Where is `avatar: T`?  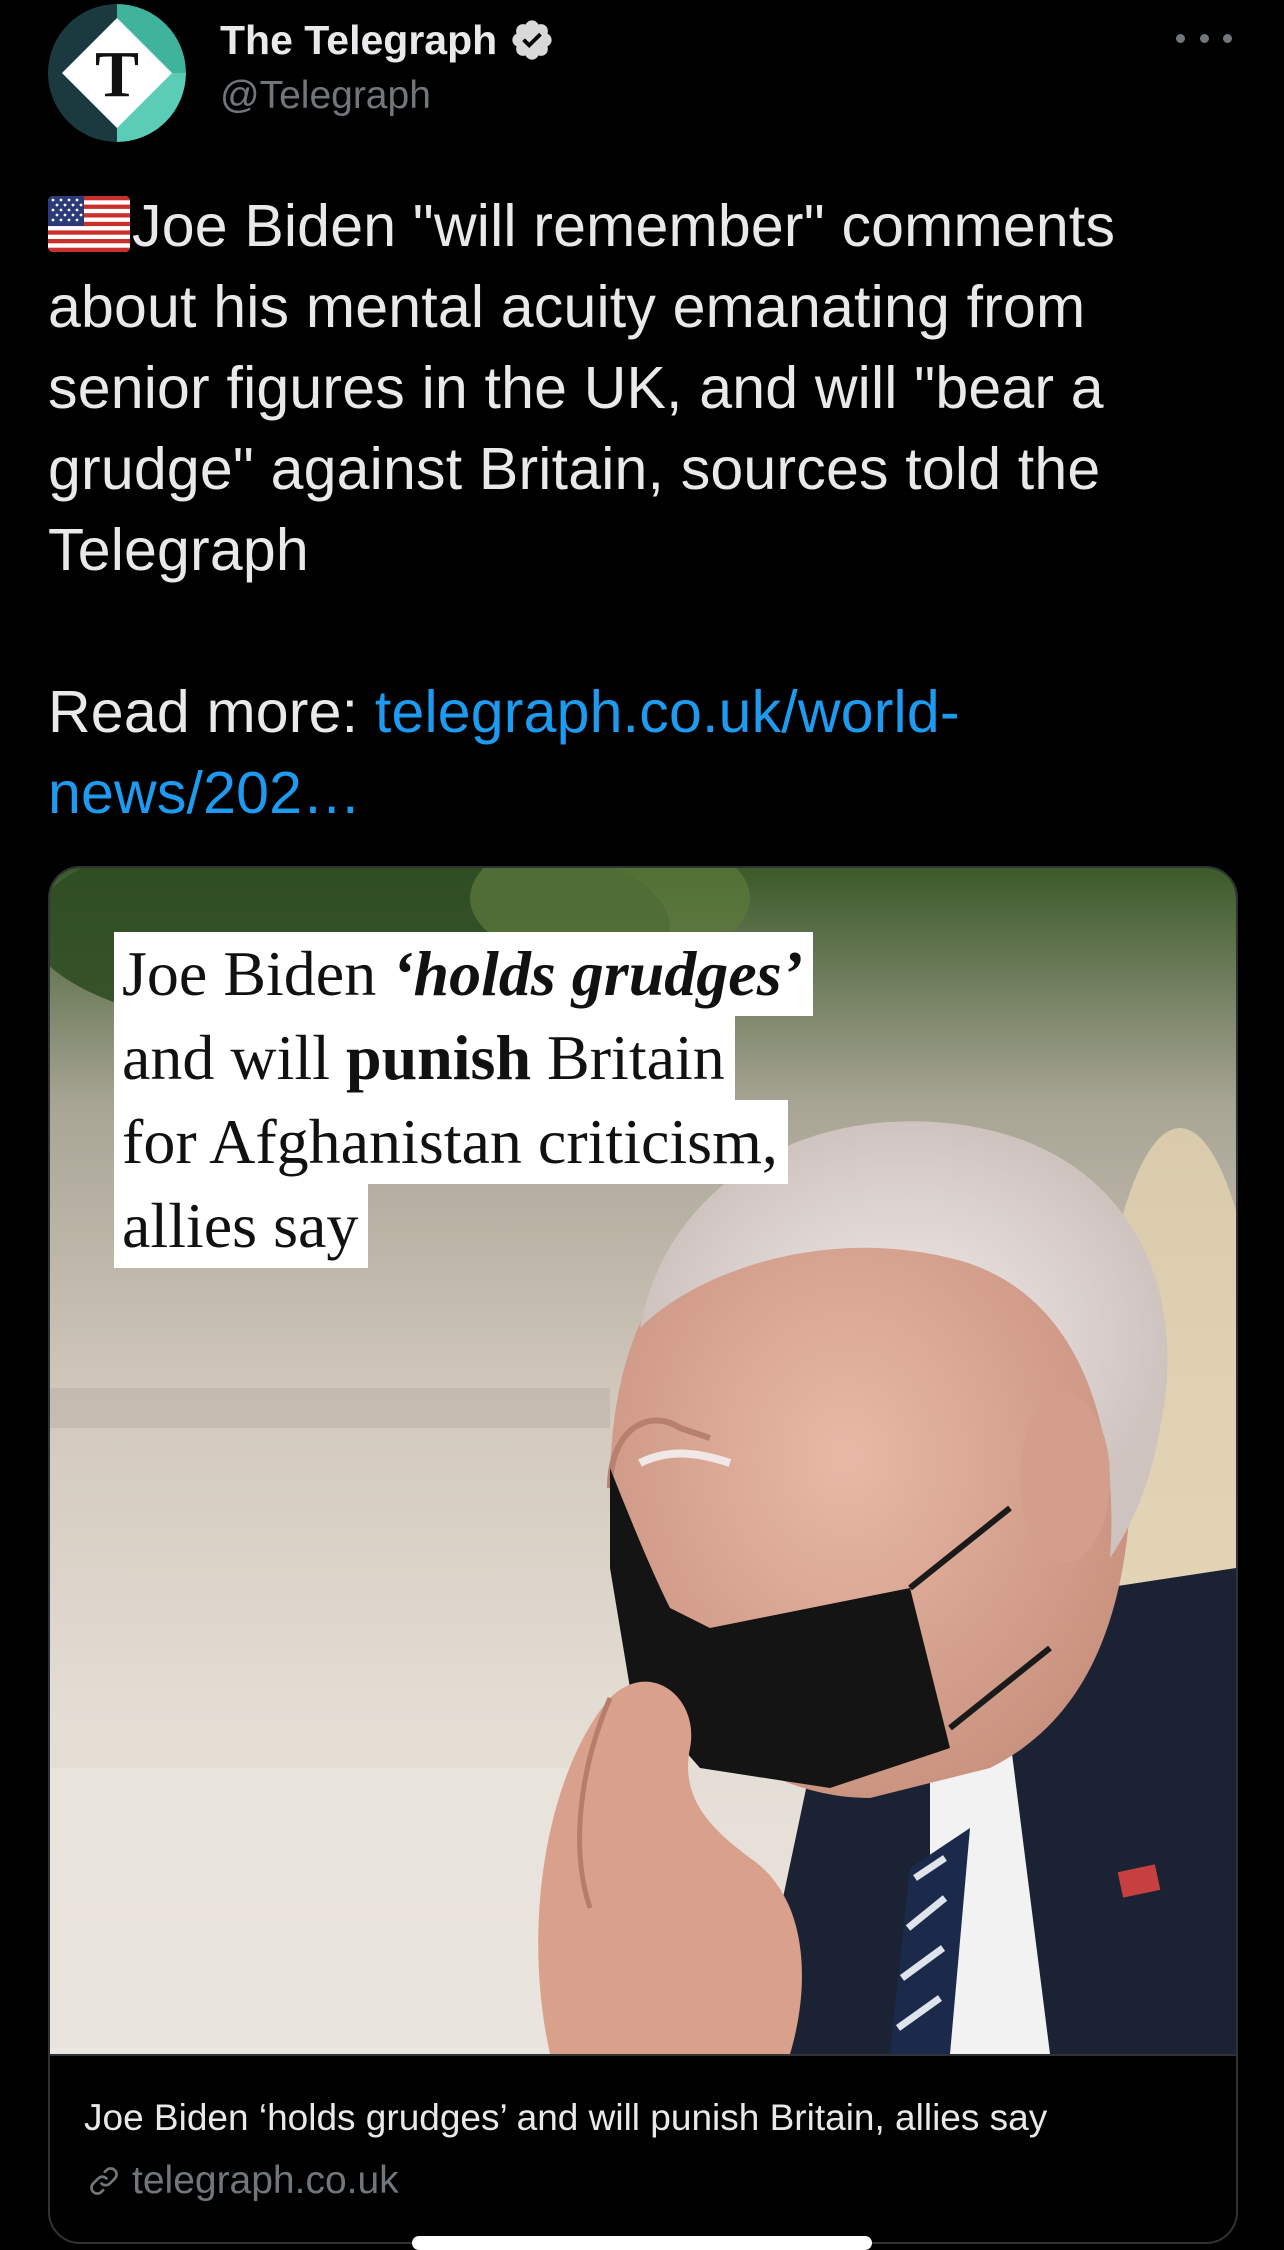
avatar: T is located at coordinates (117, 73).